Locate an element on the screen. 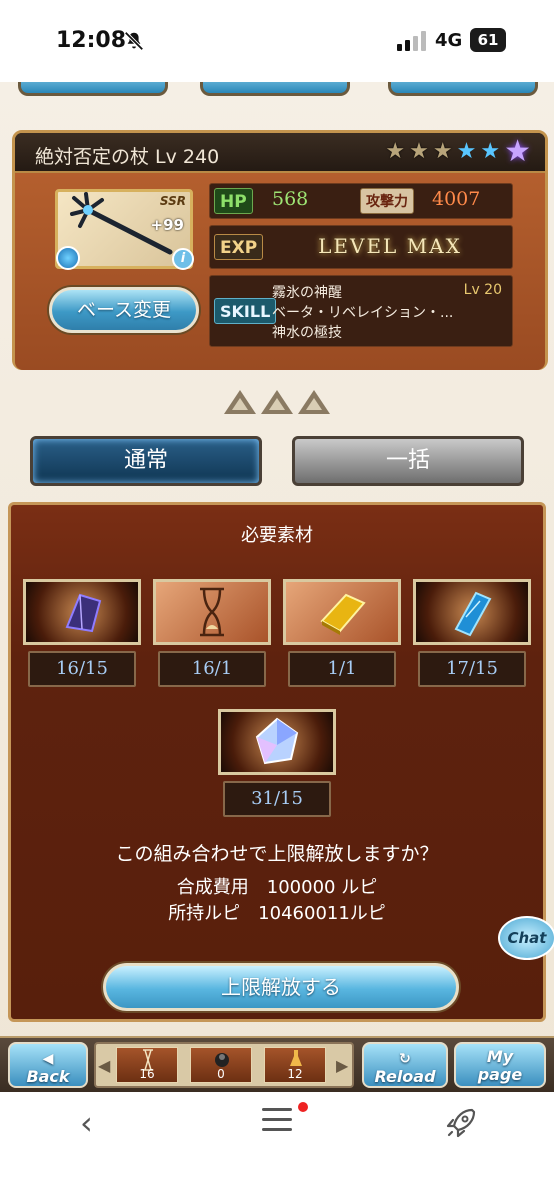 The image size is (554, 1200). quick-item: 0 is located at coordinates (221, 1065).